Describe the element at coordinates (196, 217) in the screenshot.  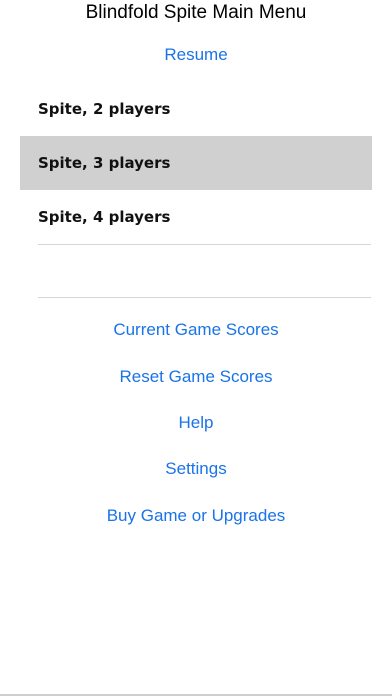
I see `menu-item-spite-4-players: Spite, 4 players` at that location.